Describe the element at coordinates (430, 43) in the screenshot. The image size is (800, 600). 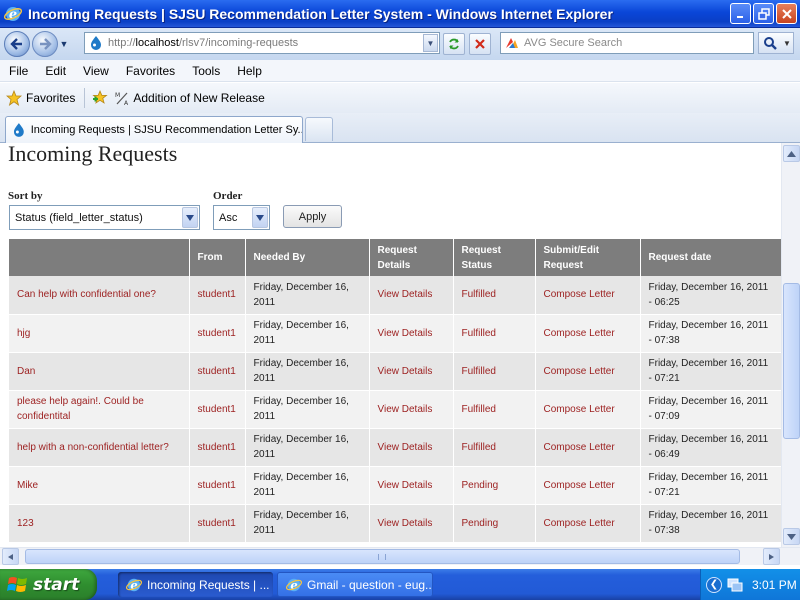
I see `address-dropdown-button: ▼` at that location.